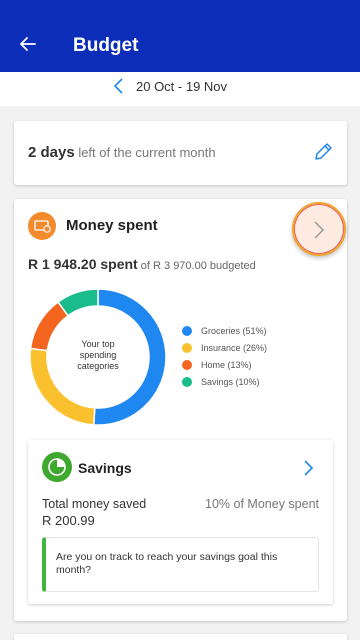 This screenshot has width=360, height=640. I want to click on legend-label: Home (13%), so click(226, 365).